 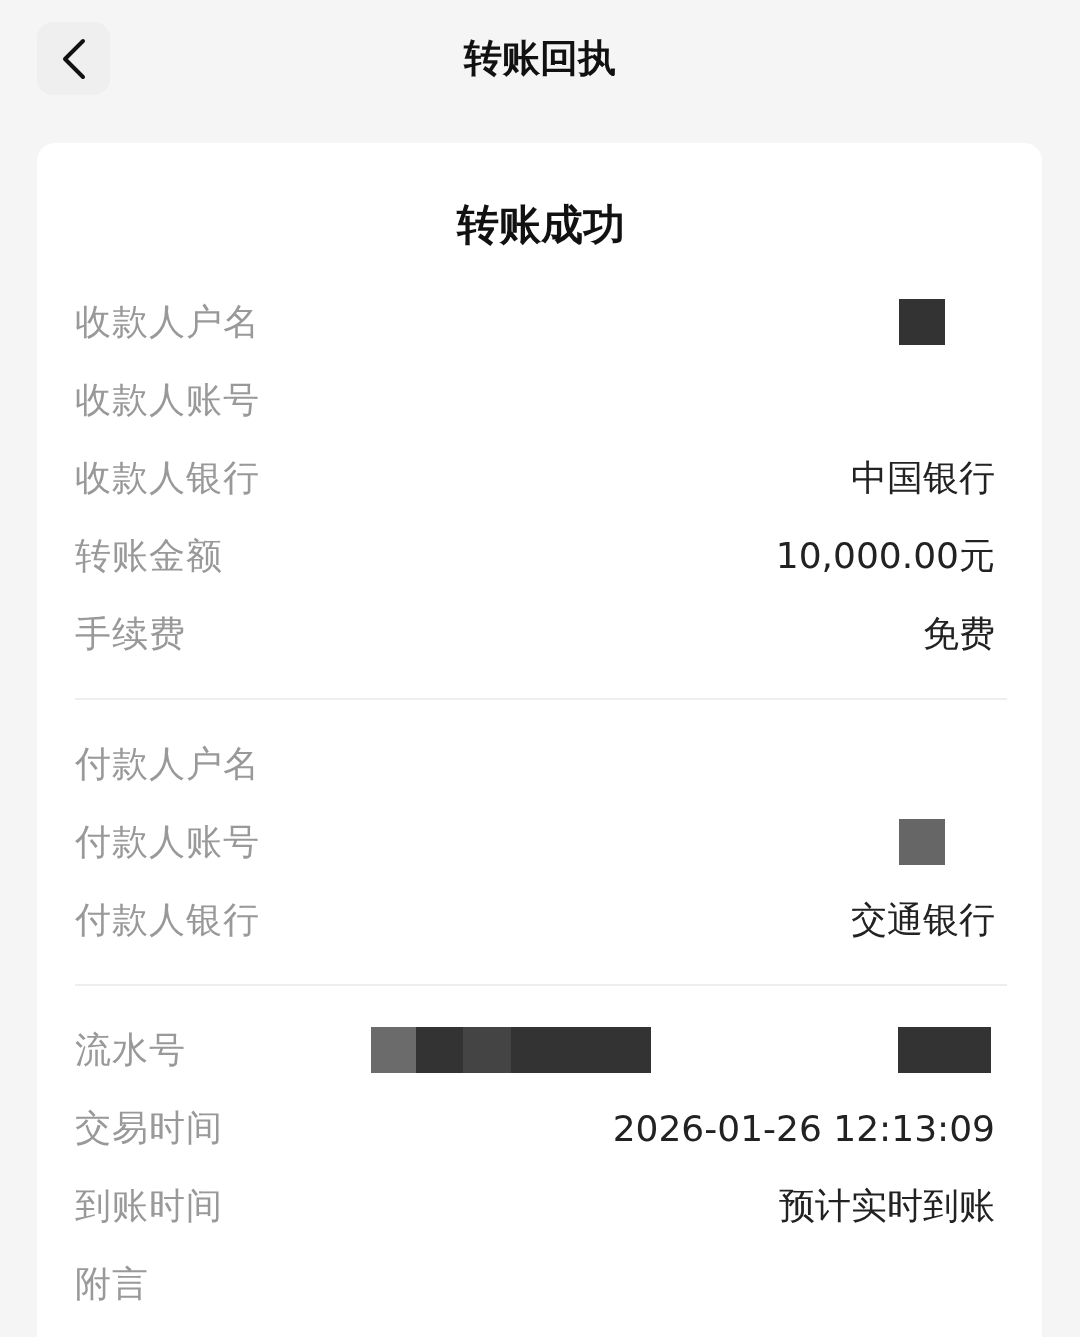 I want to click on field-label: 付款人银行, so click(x=167, y=919).